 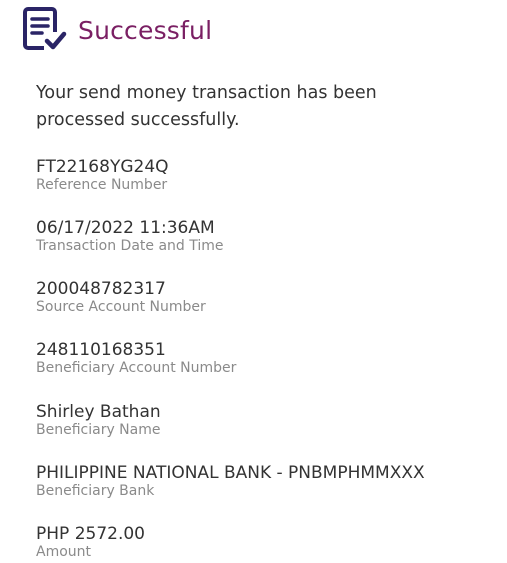 I want to click on source-account-value: 200048782317, so click(x=101, y=289).